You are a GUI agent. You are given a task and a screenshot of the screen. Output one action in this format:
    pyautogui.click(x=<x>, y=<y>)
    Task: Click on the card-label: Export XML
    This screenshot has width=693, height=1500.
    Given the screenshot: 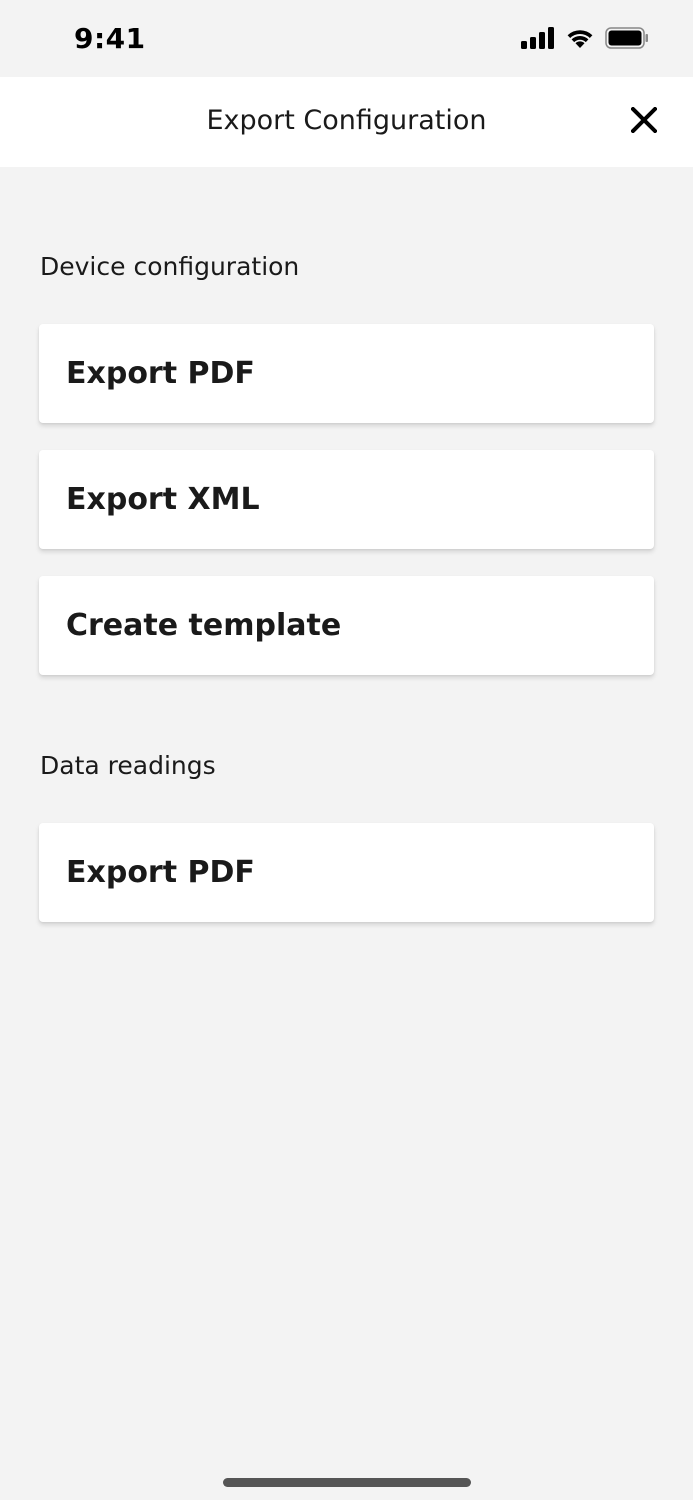 What is the action you would take?
    pyautogui.click(x=163, y=499)
    